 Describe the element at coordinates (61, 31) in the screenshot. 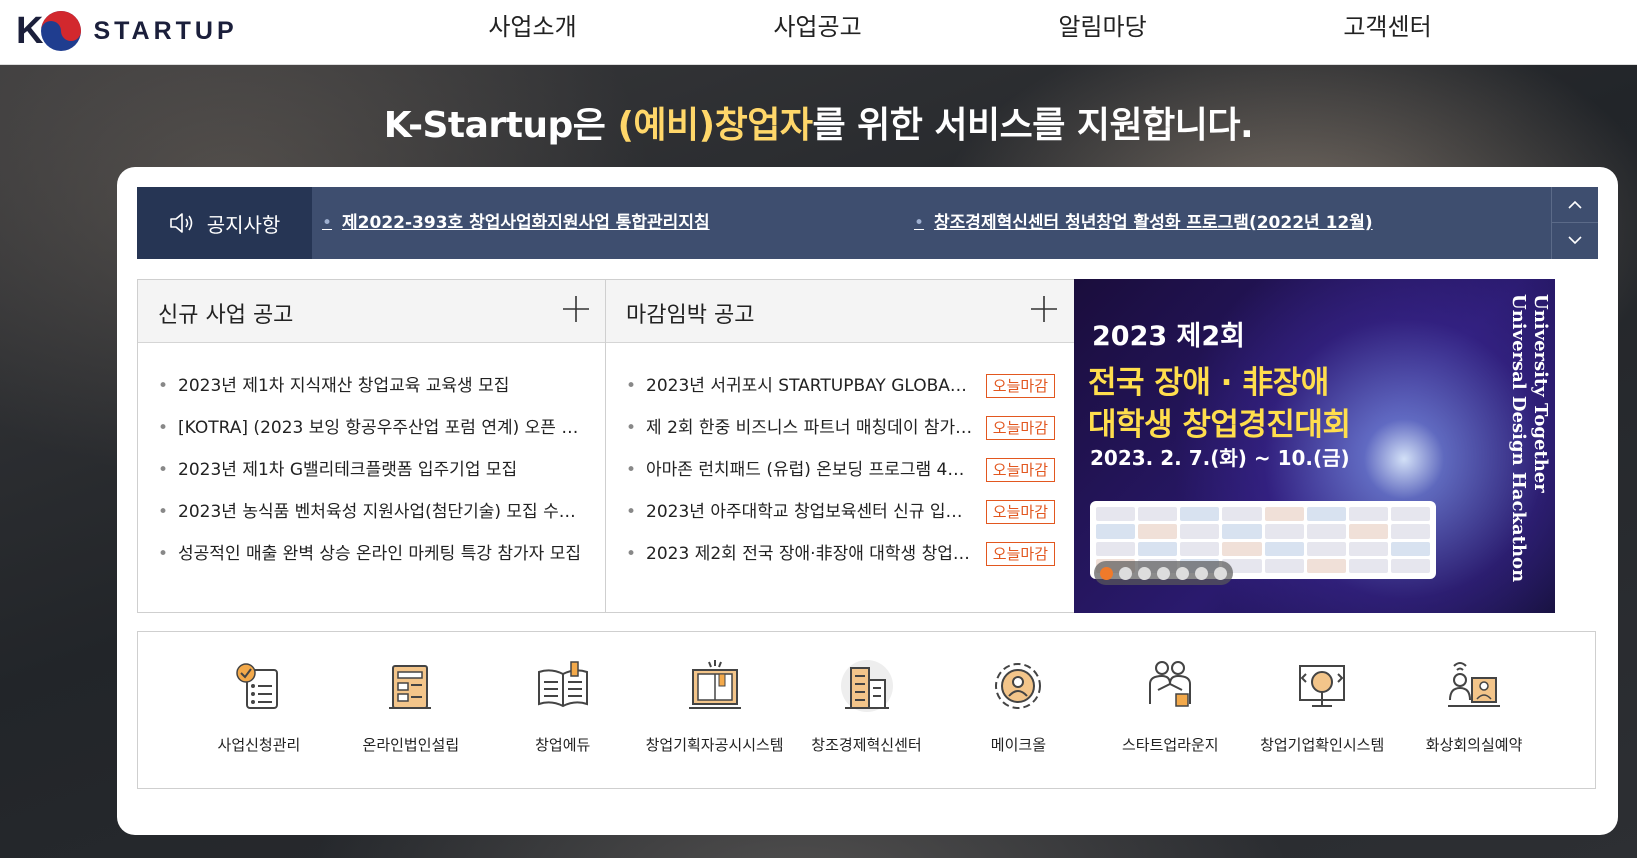

I see `taegeuk-icon` at that location.